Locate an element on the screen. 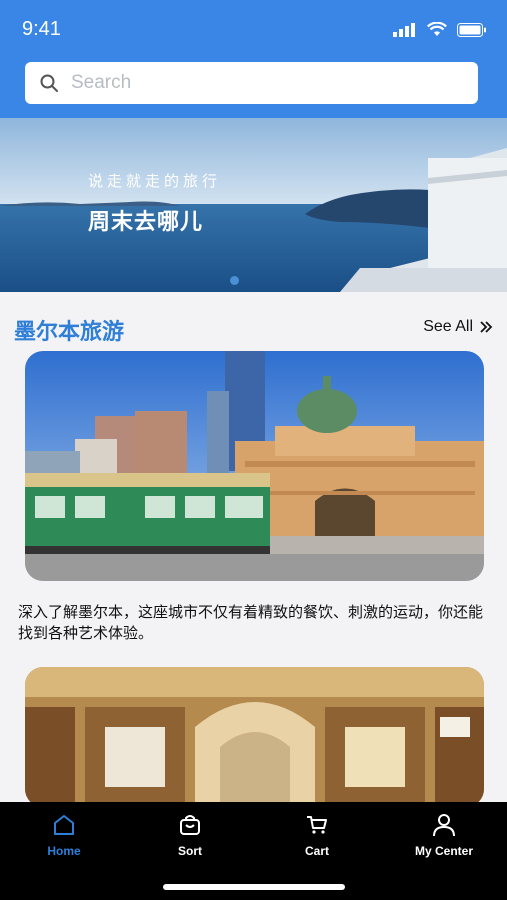 This screenshot has height=900, width=507. banner-subtitle: 说走就走的旅行 is located at coordinates (155, 181).